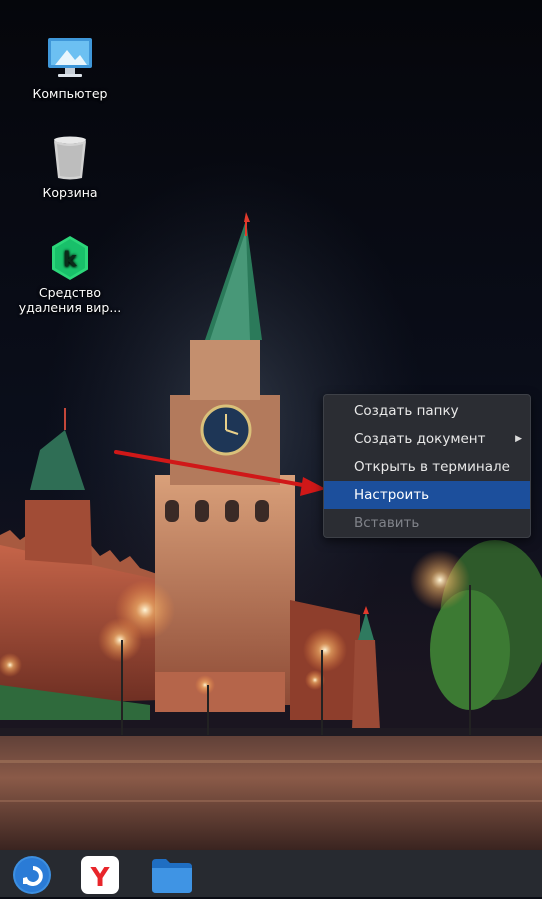 The width and height of the screenshot is (542, 899). What do you see at coordinates (100, 878) in the screenshot?
I see `svg-text: Y` at bounding box center [100, 878].